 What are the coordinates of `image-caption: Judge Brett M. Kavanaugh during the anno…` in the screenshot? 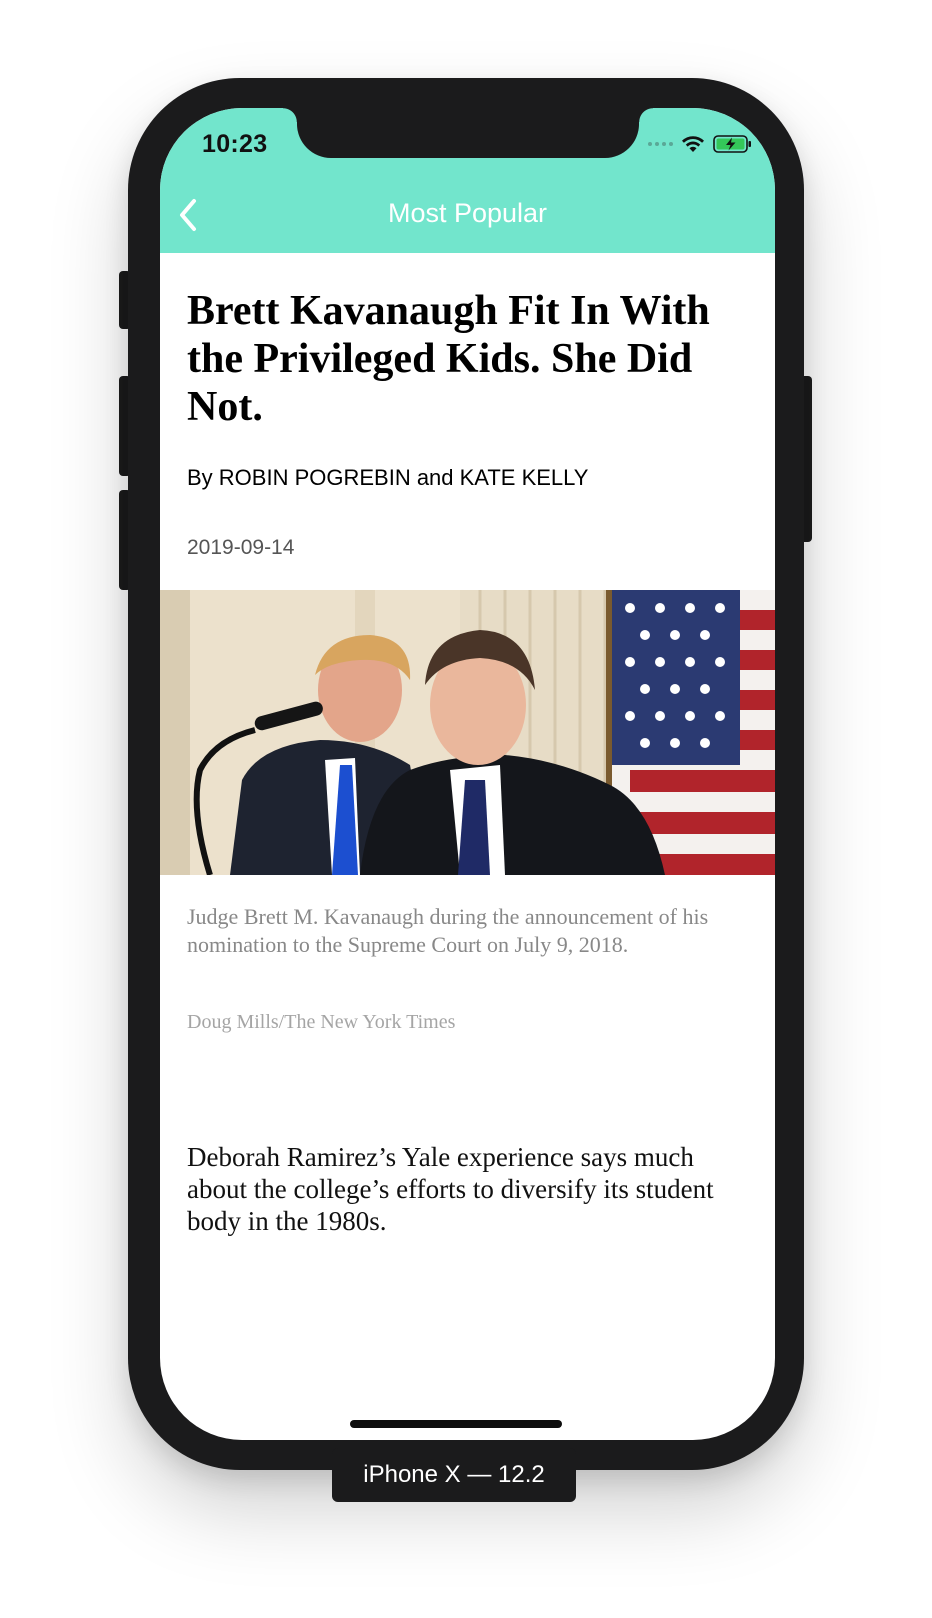 It's located at (448, 930).